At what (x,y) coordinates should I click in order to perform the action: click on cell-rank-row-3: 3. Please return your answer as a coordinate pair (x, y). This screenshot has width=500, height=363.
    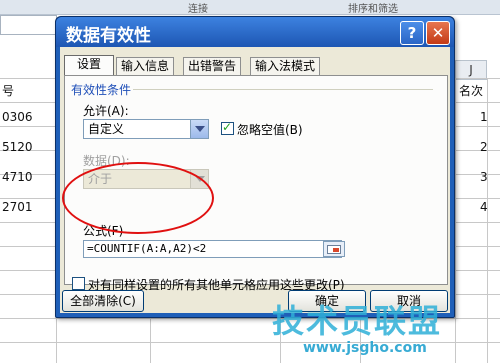
    Looking at the image, I should click on (484, 177).